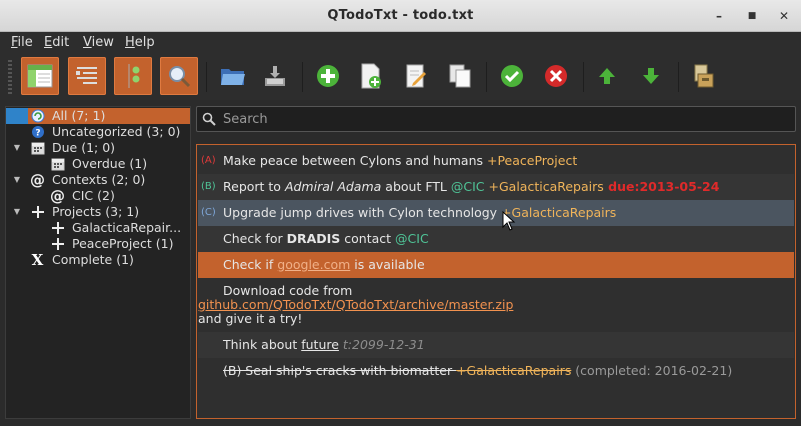 This screenshot has width=801, height=426. What do you see at coordinates (368, 238) in the screenshot?
I see `task-description: contact` at bounding box center [368, 238].